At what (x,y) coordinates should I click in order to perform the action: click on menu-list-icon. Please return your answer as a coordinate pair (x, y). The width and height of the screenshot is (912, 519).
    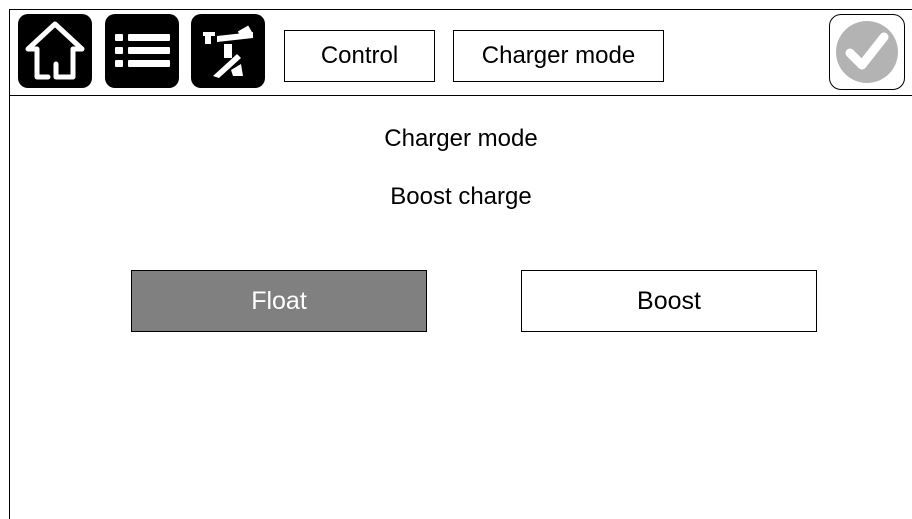
    Looking at the image, I should click on (142, 50).